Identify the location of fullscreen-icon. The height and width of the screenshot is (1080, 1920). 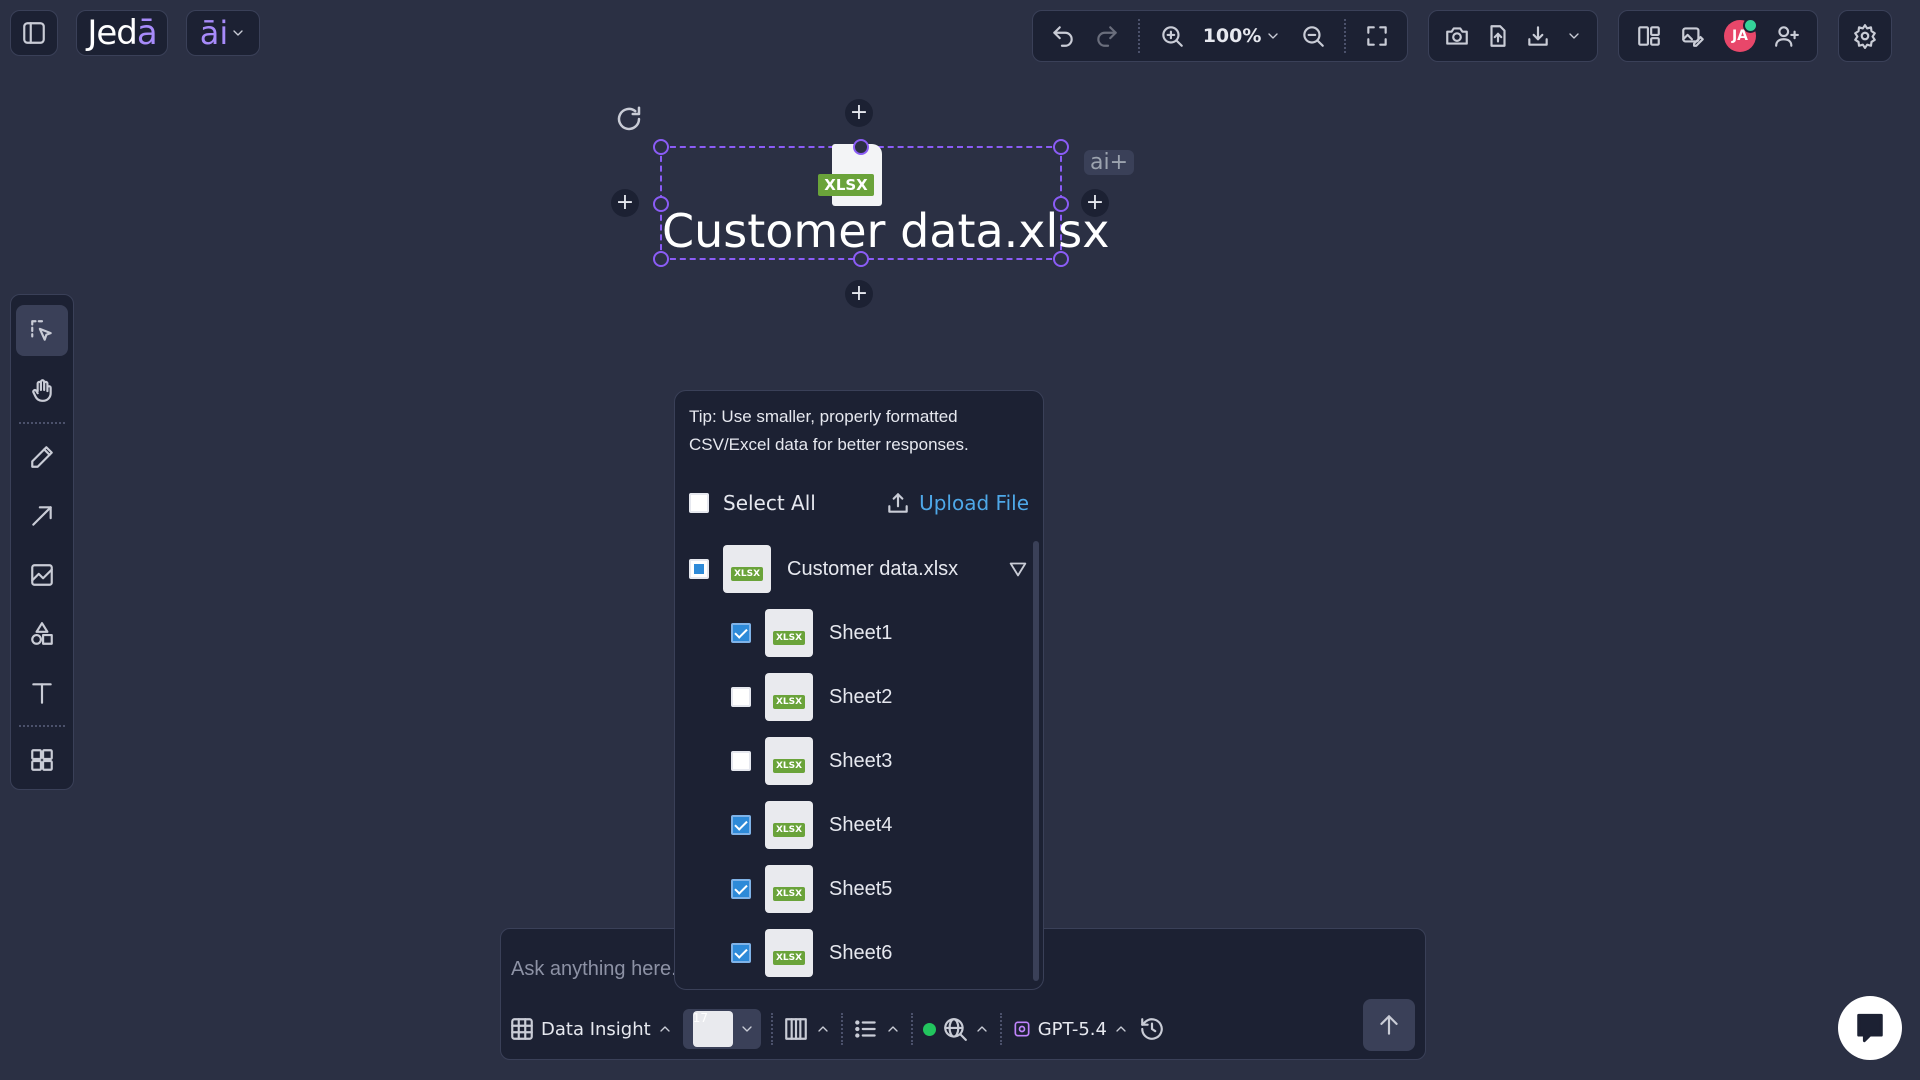
(1377, 36).